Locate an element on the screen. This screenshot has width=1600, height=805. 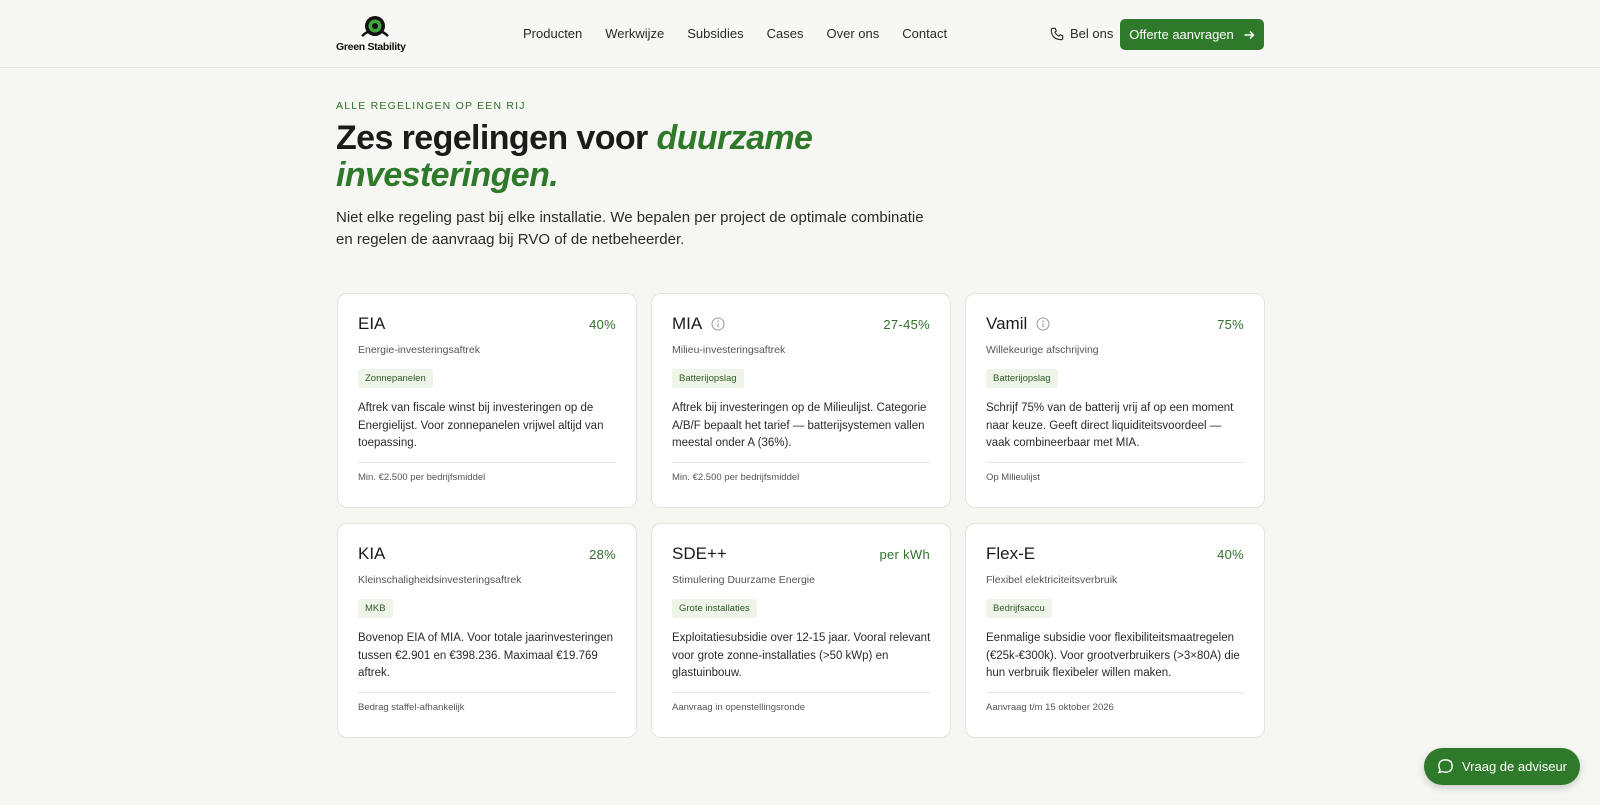
scheme-card-tag: Grote installaties is located at coordinates (714, 608).